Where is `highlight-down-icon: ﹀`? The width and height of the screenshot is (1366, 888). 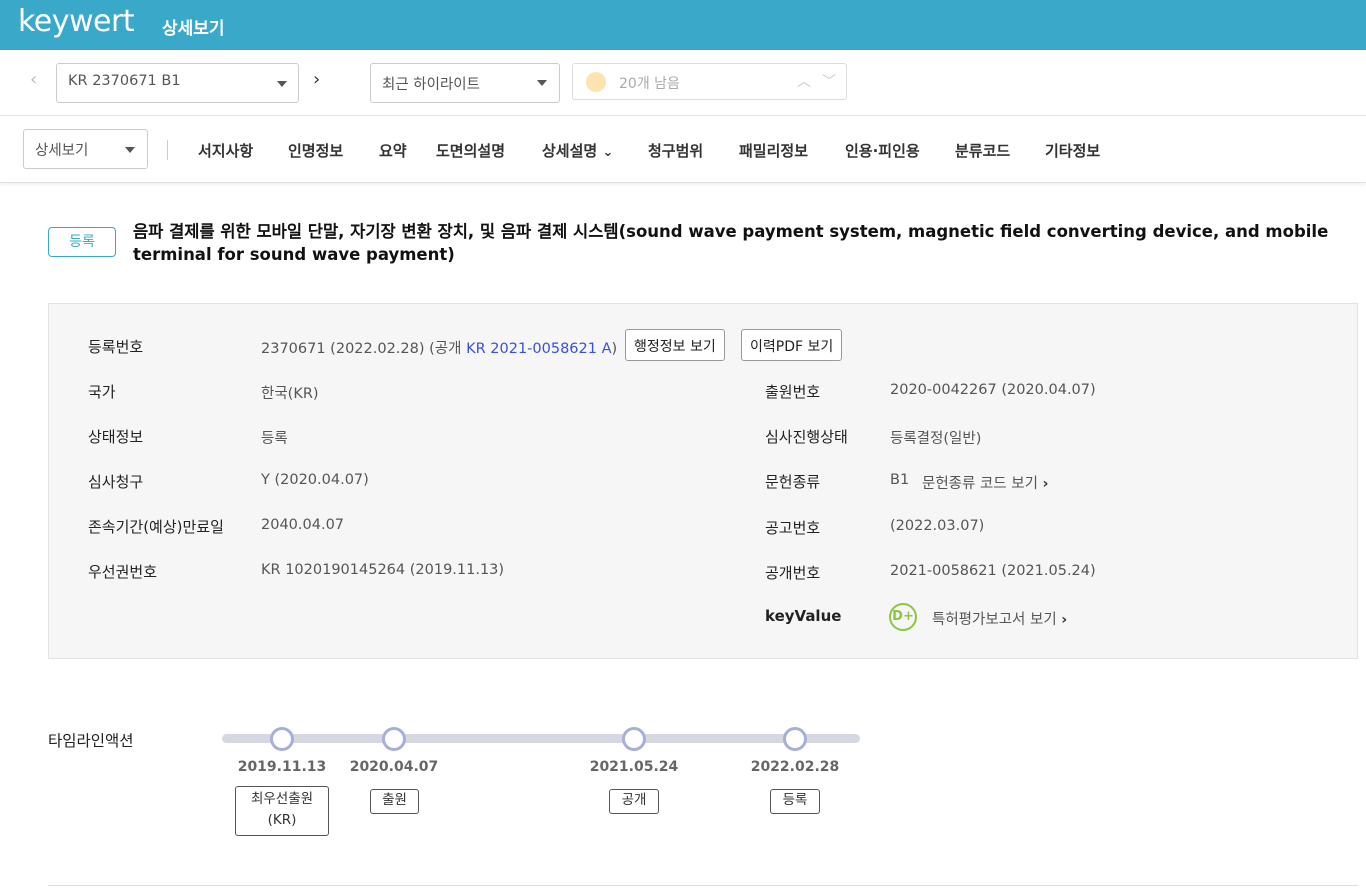 highlight-down-icon: ﹀ is located at coordinates (829, 81).